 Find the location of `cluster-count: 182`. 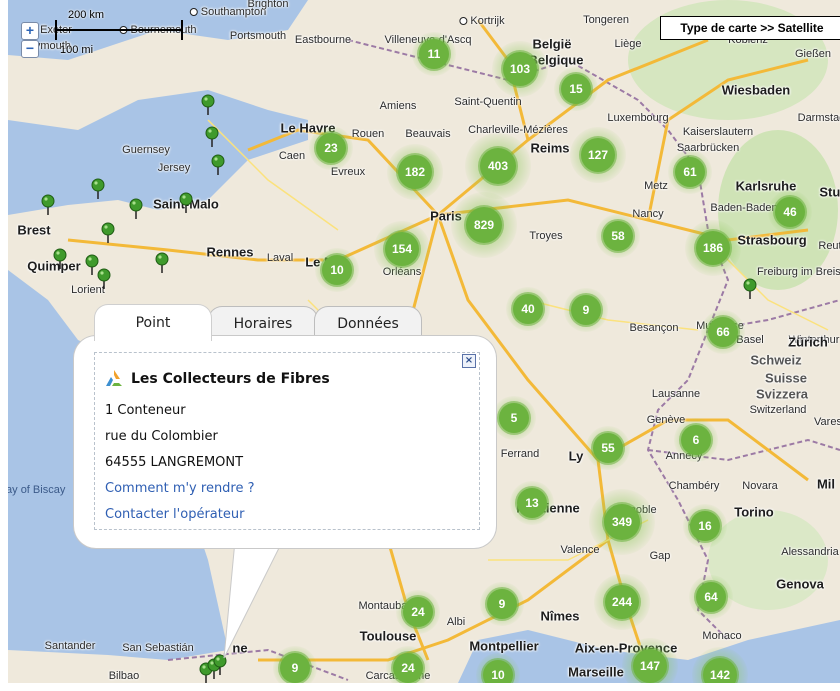

cluster-count: 182 is located at coordinates (415, 172).